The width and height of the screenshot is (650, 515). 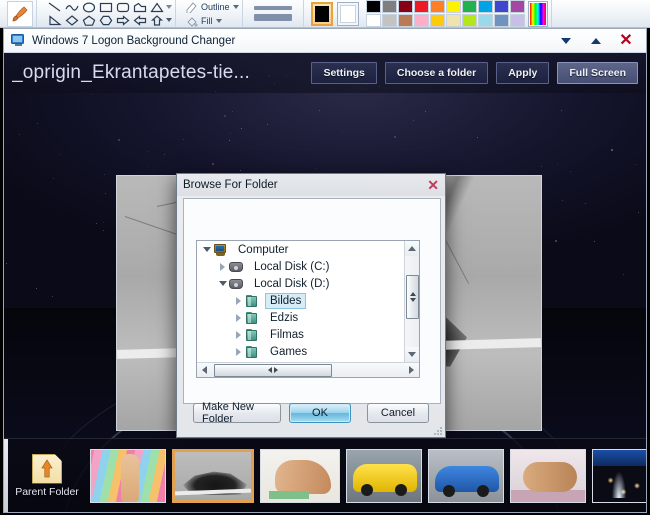 I want to click on title-bar: Windows 7 Logon Background Changer ✕, so click(x=325, y=41).